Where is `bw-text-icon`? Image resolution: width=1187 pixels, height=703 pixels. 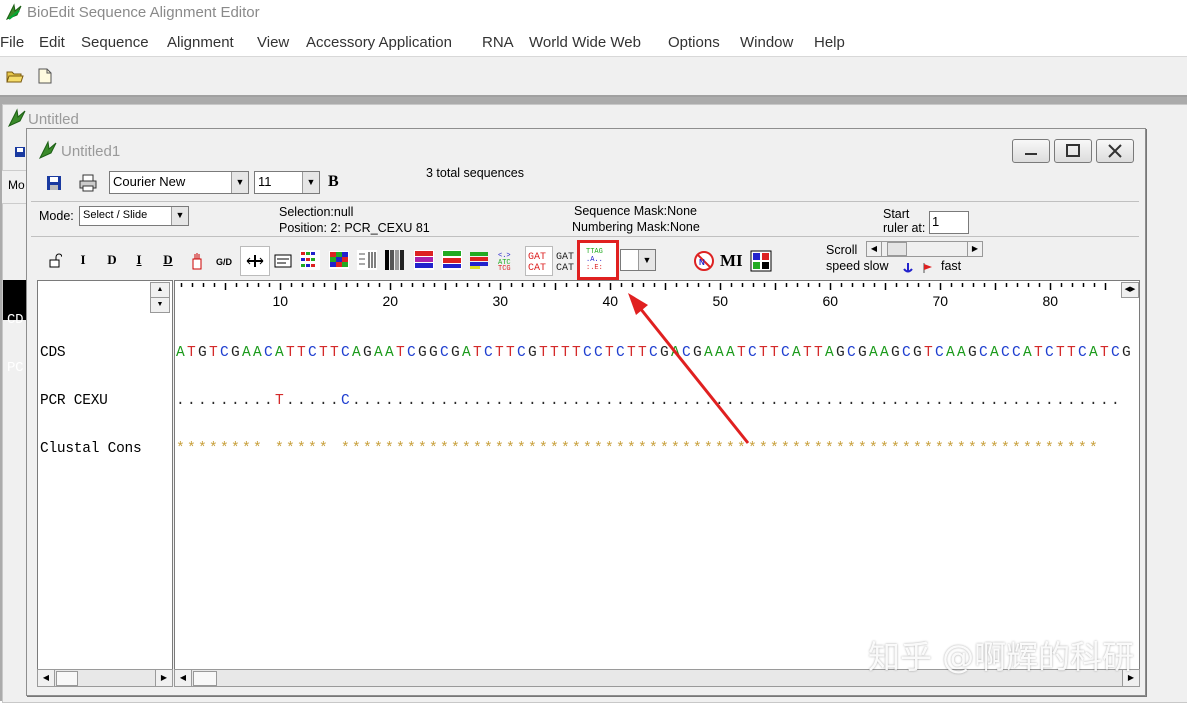
bw-text-icon is located at coordinates (367, 260).